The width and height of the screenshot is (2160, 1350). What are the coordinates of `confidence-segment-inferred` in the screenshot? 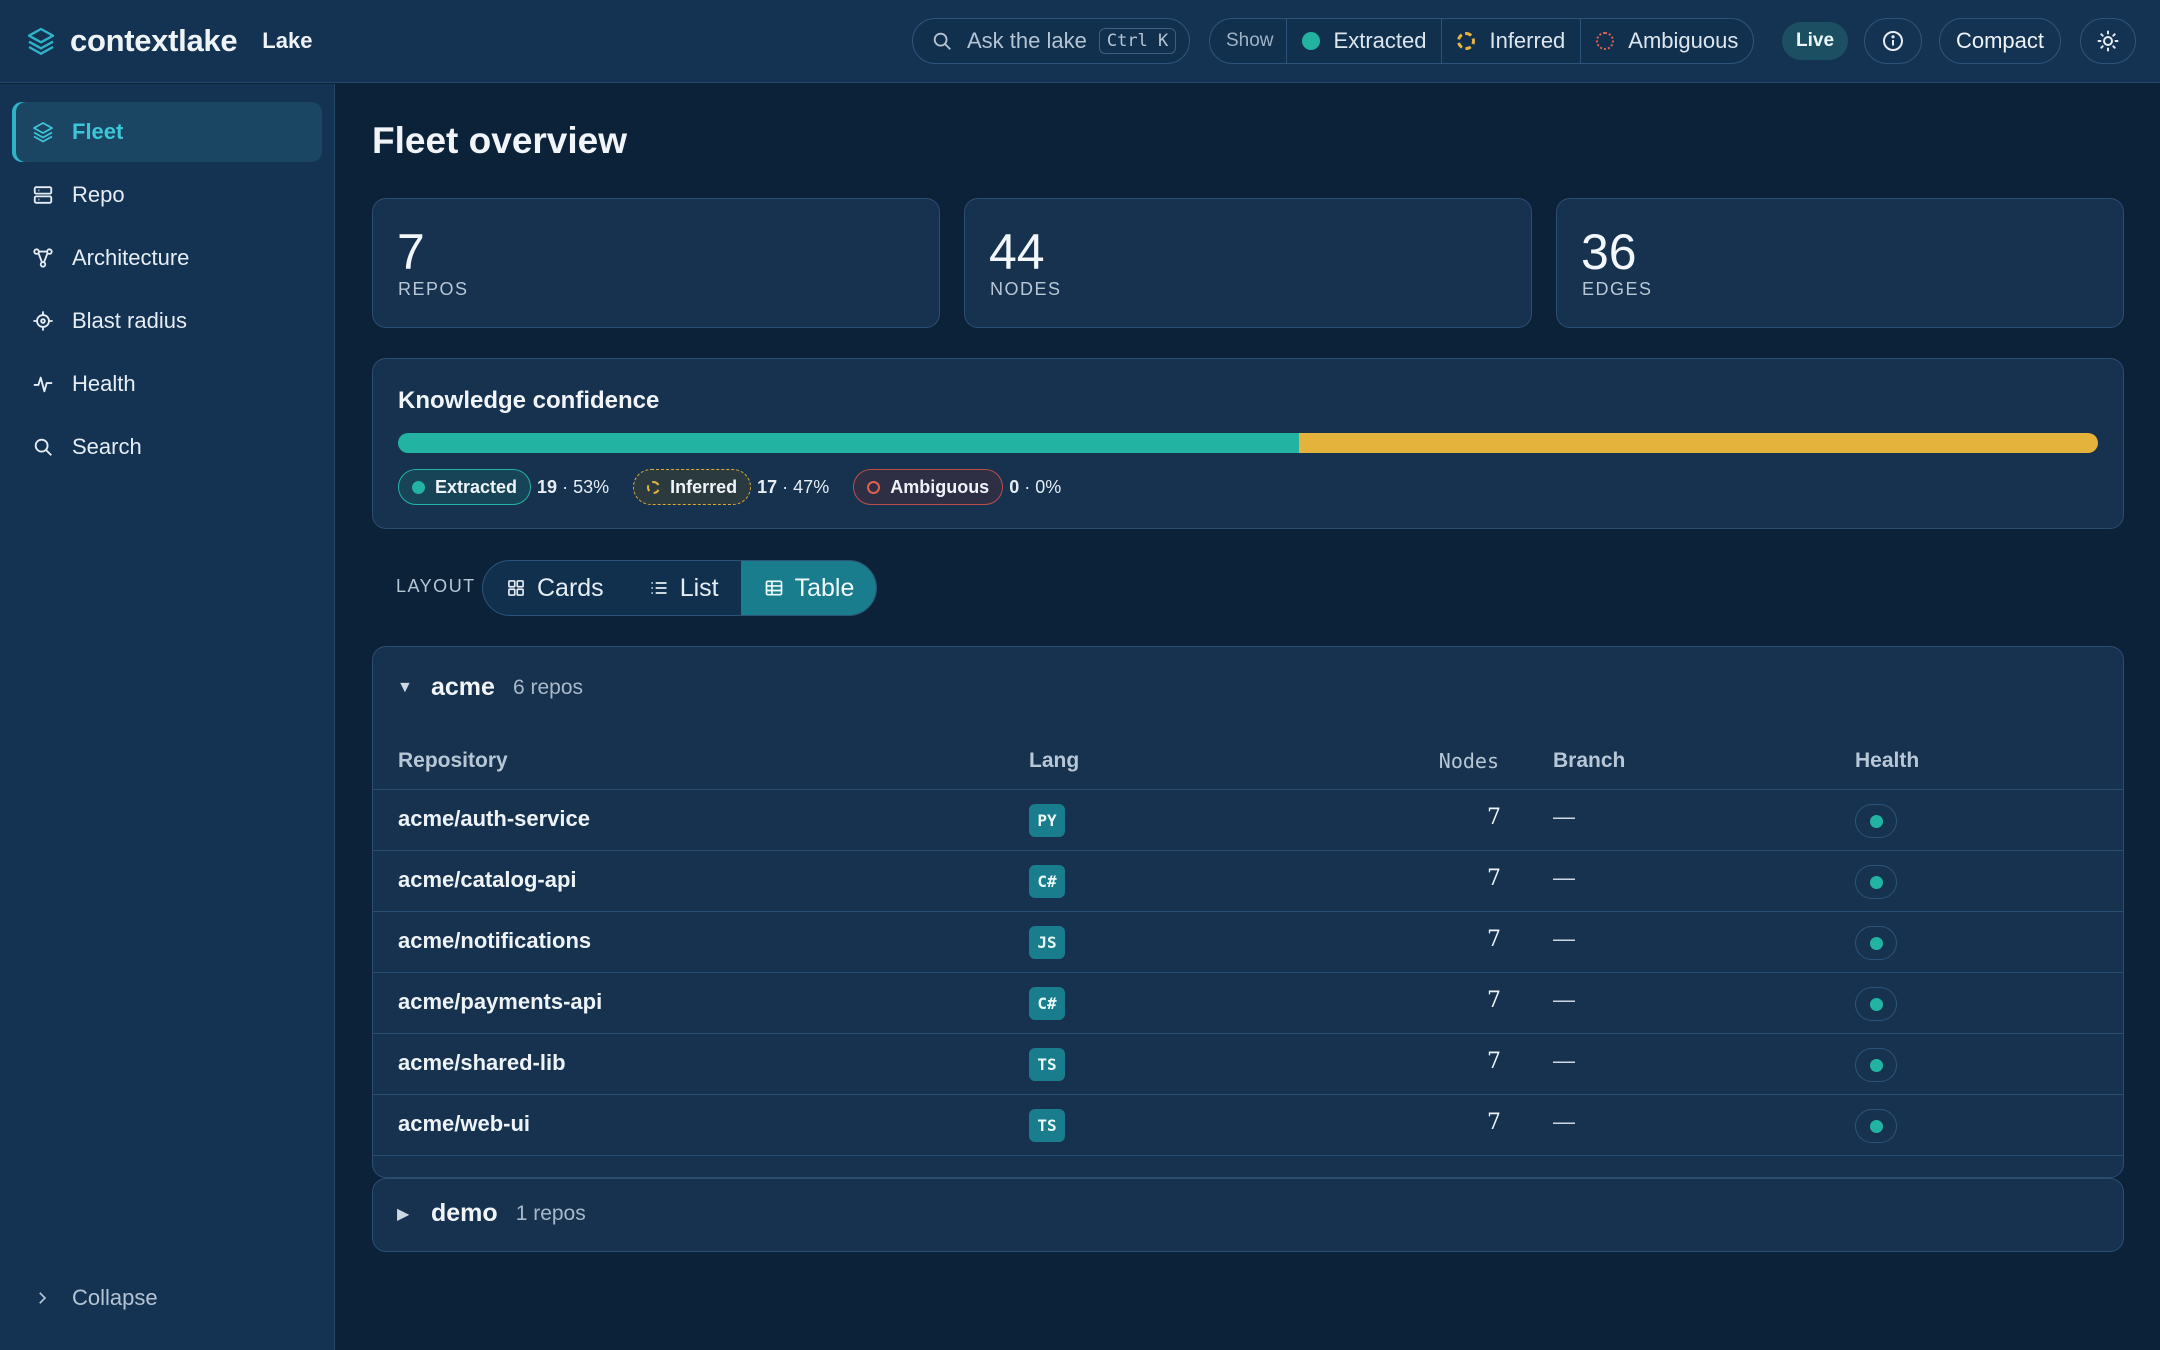 It's located at (1698, 443).